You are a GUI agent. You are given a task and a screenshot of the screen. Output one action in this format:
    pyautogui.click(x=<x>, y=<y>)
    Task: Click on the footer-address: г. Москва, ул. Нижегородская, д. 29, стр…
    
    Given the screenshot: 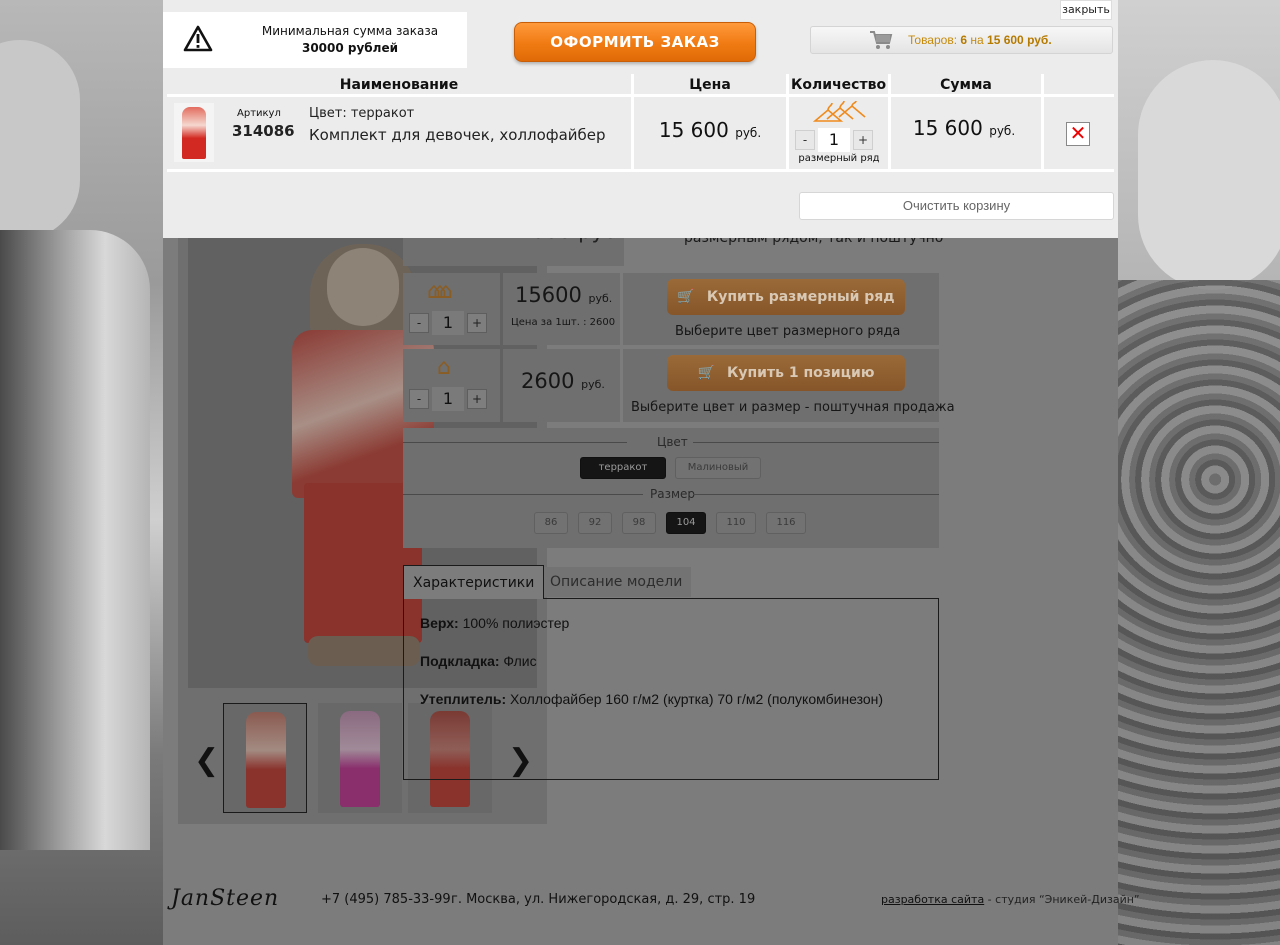 What is the action you would take?
    pyautogui.click(x=603, y=899)
    